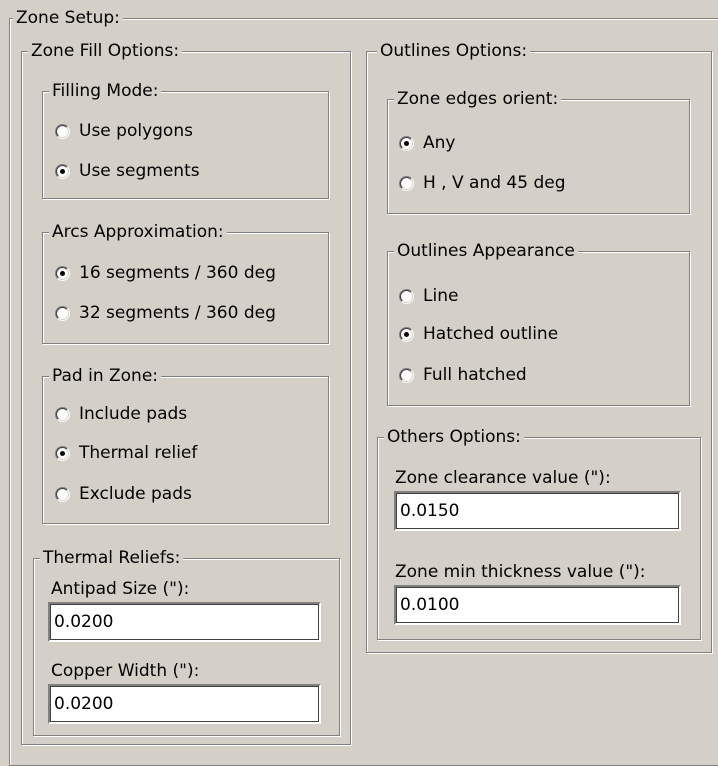 The height and width of the screenshot is (766, 718). I want to click on arcs-approximation-title: Arcs Approximation:, so click(138, 232).